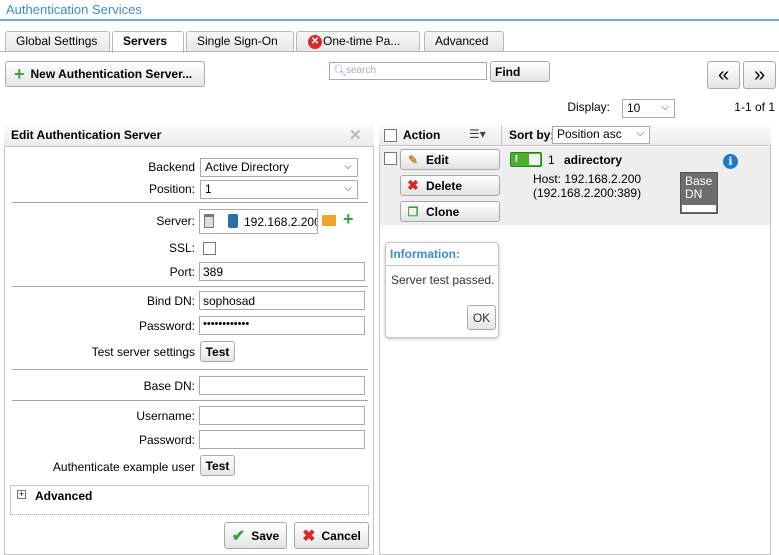 This screenshot has width=779, height=555. What do you see at coordinates (526, 159) in the screenshot?
I see `enabled-toggle: I` at bounding box center [526, 159].